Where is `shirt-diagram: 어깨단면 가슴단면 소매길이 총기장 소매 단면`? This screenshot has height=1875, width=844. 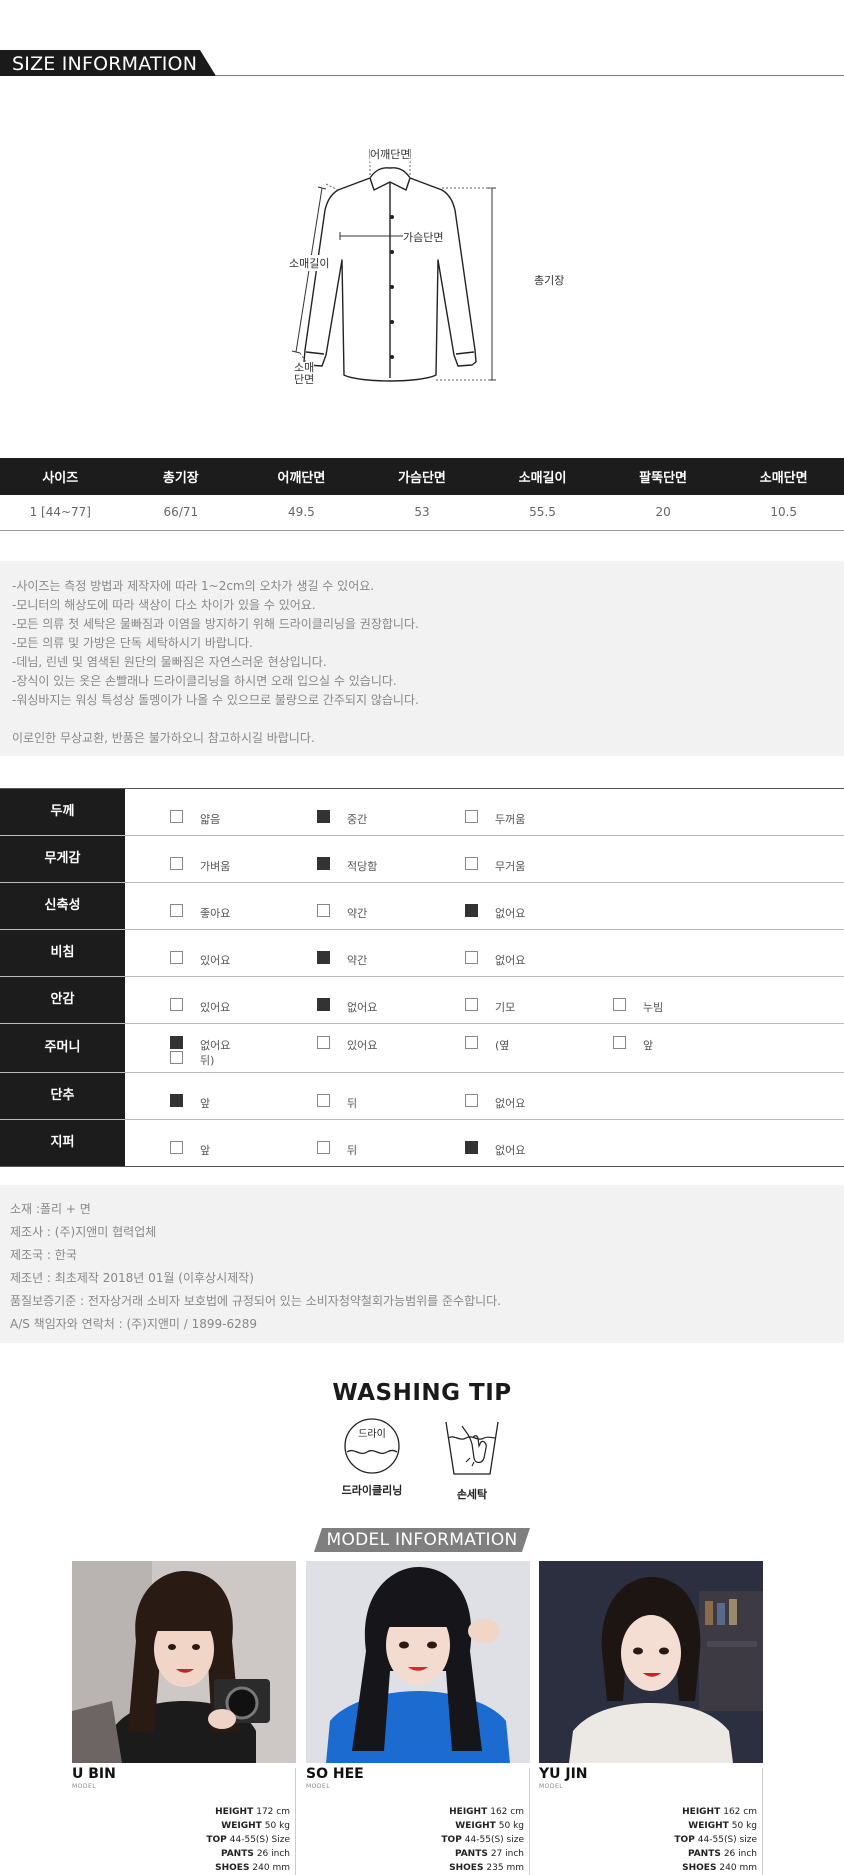
shirt-diagram: 어깨단면 가슴단면 소매길이 총기장 소매 단면 is located at coordinates (420, 270).